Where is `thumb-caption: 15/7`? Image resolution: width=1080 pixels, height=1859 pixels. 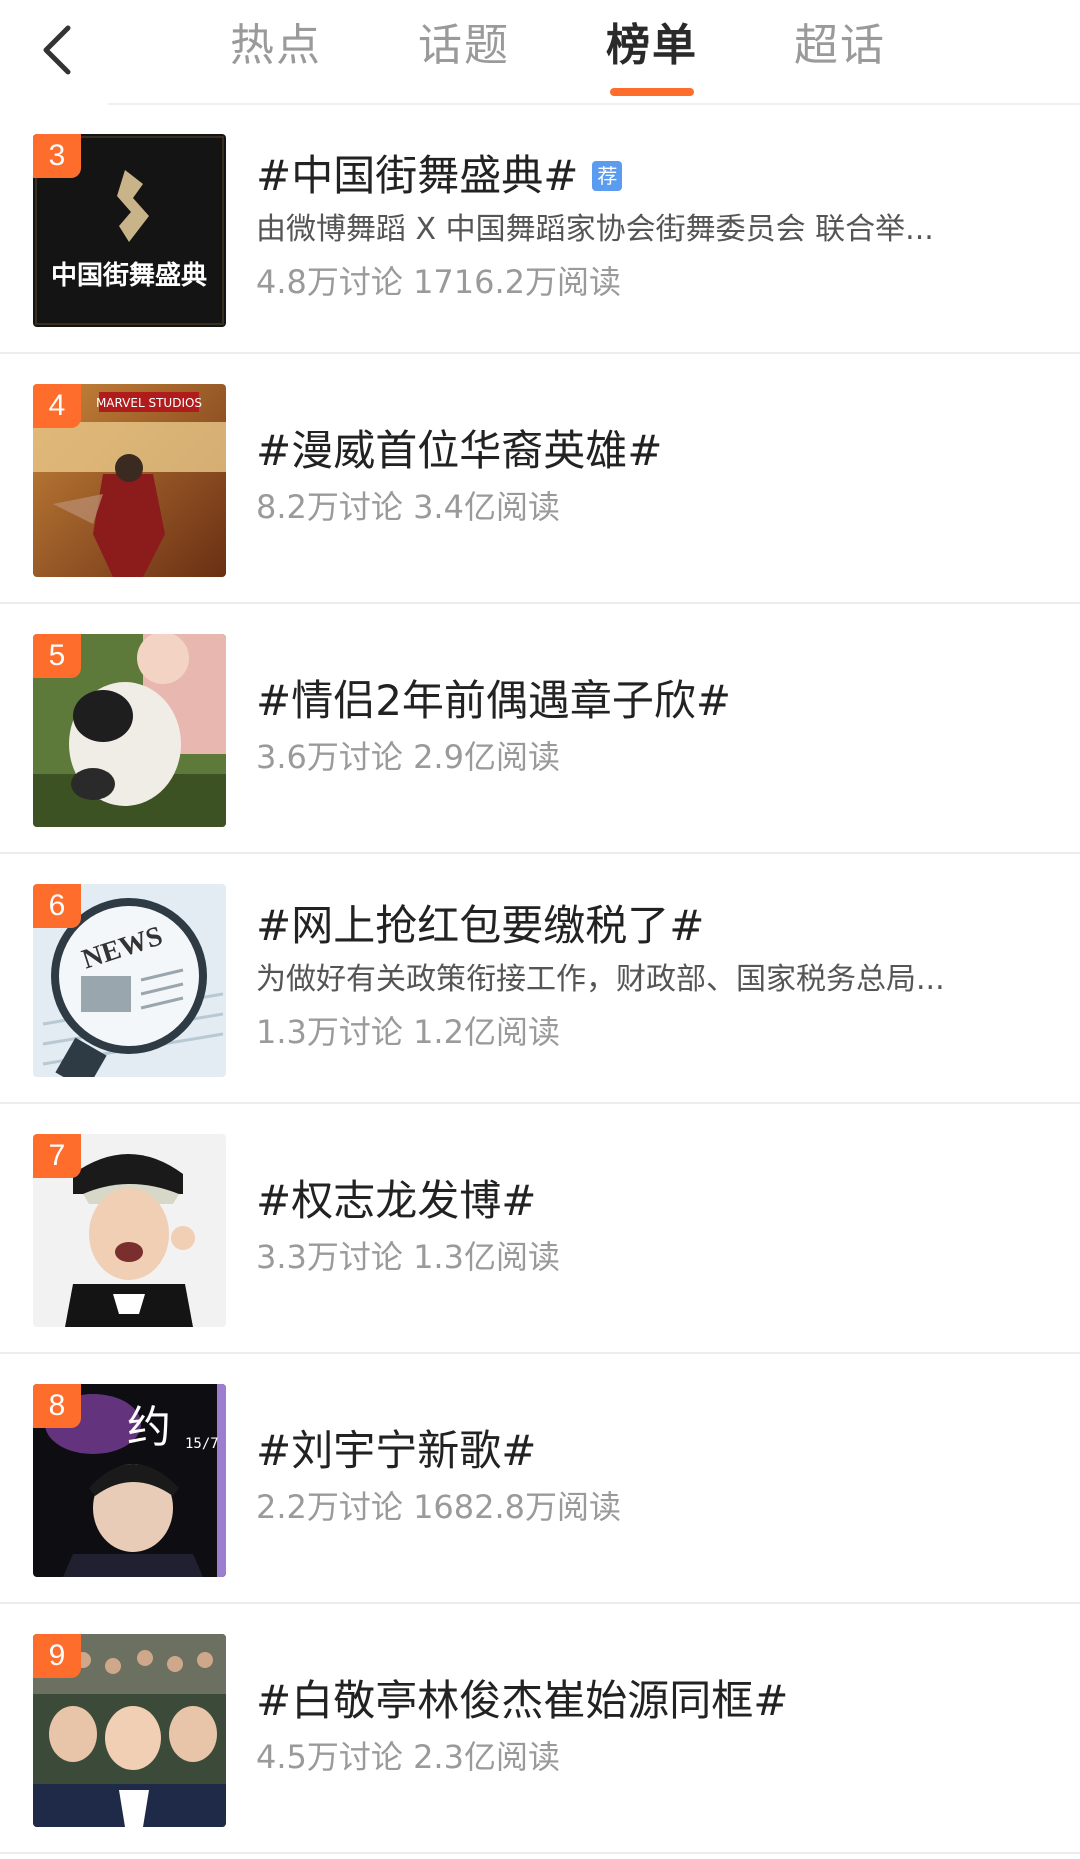
thumb-caption: 15/7 is located at coordinates (202, 1444).